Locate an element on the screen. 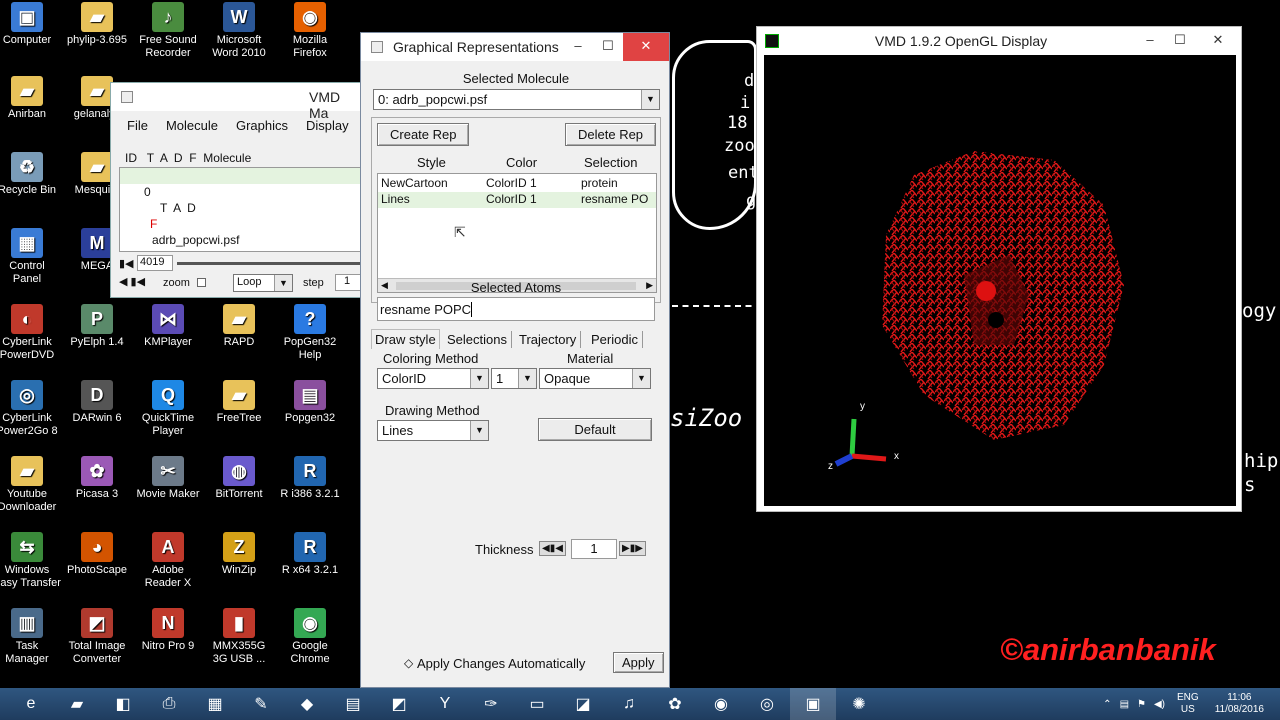 The width and height of the screenshot is (1280, 720). desktop-icon: ◕ PhotoScape is located at coordinates (97, 554).